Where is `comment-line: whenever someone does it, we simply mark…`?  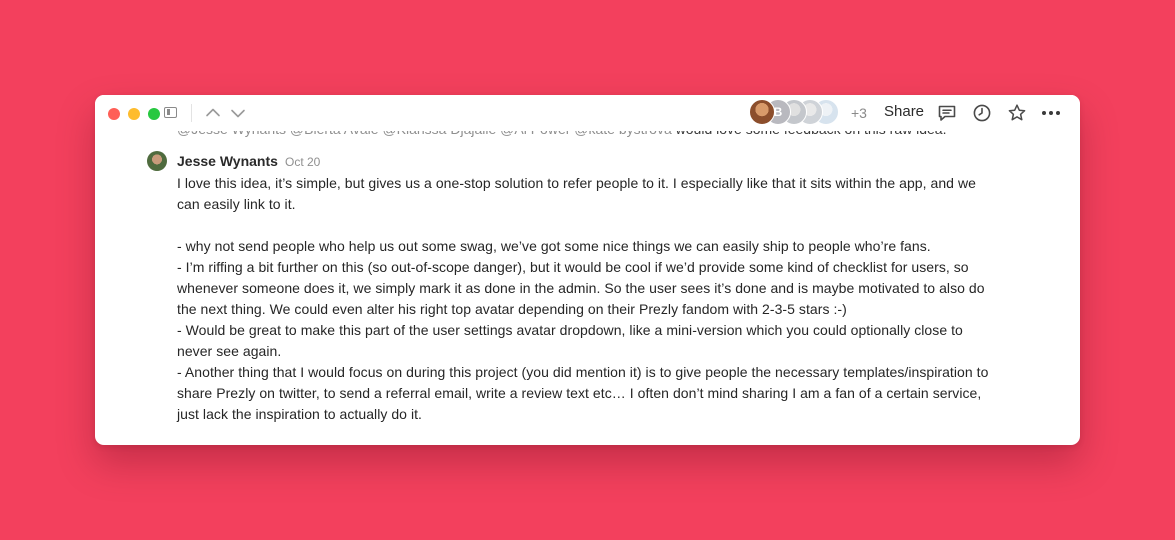
comment-line: whenever someone does it, we simply mark… is located at coordinates (581, 288).